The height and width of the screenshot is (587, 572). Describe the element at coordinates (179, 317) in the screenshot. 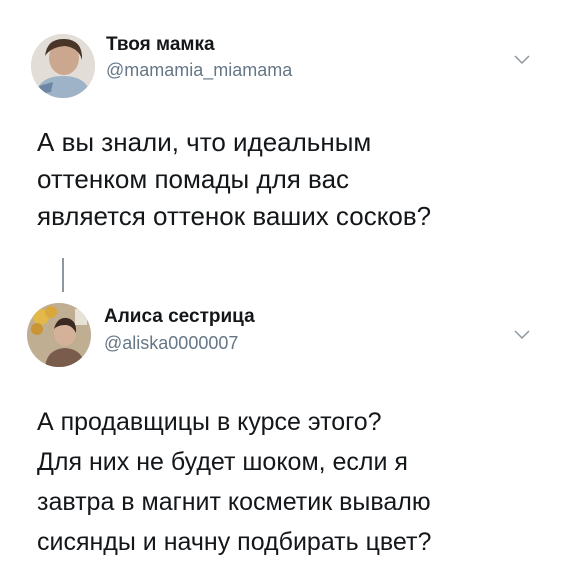

I see `display-name: Алиса сестрица` at that location.